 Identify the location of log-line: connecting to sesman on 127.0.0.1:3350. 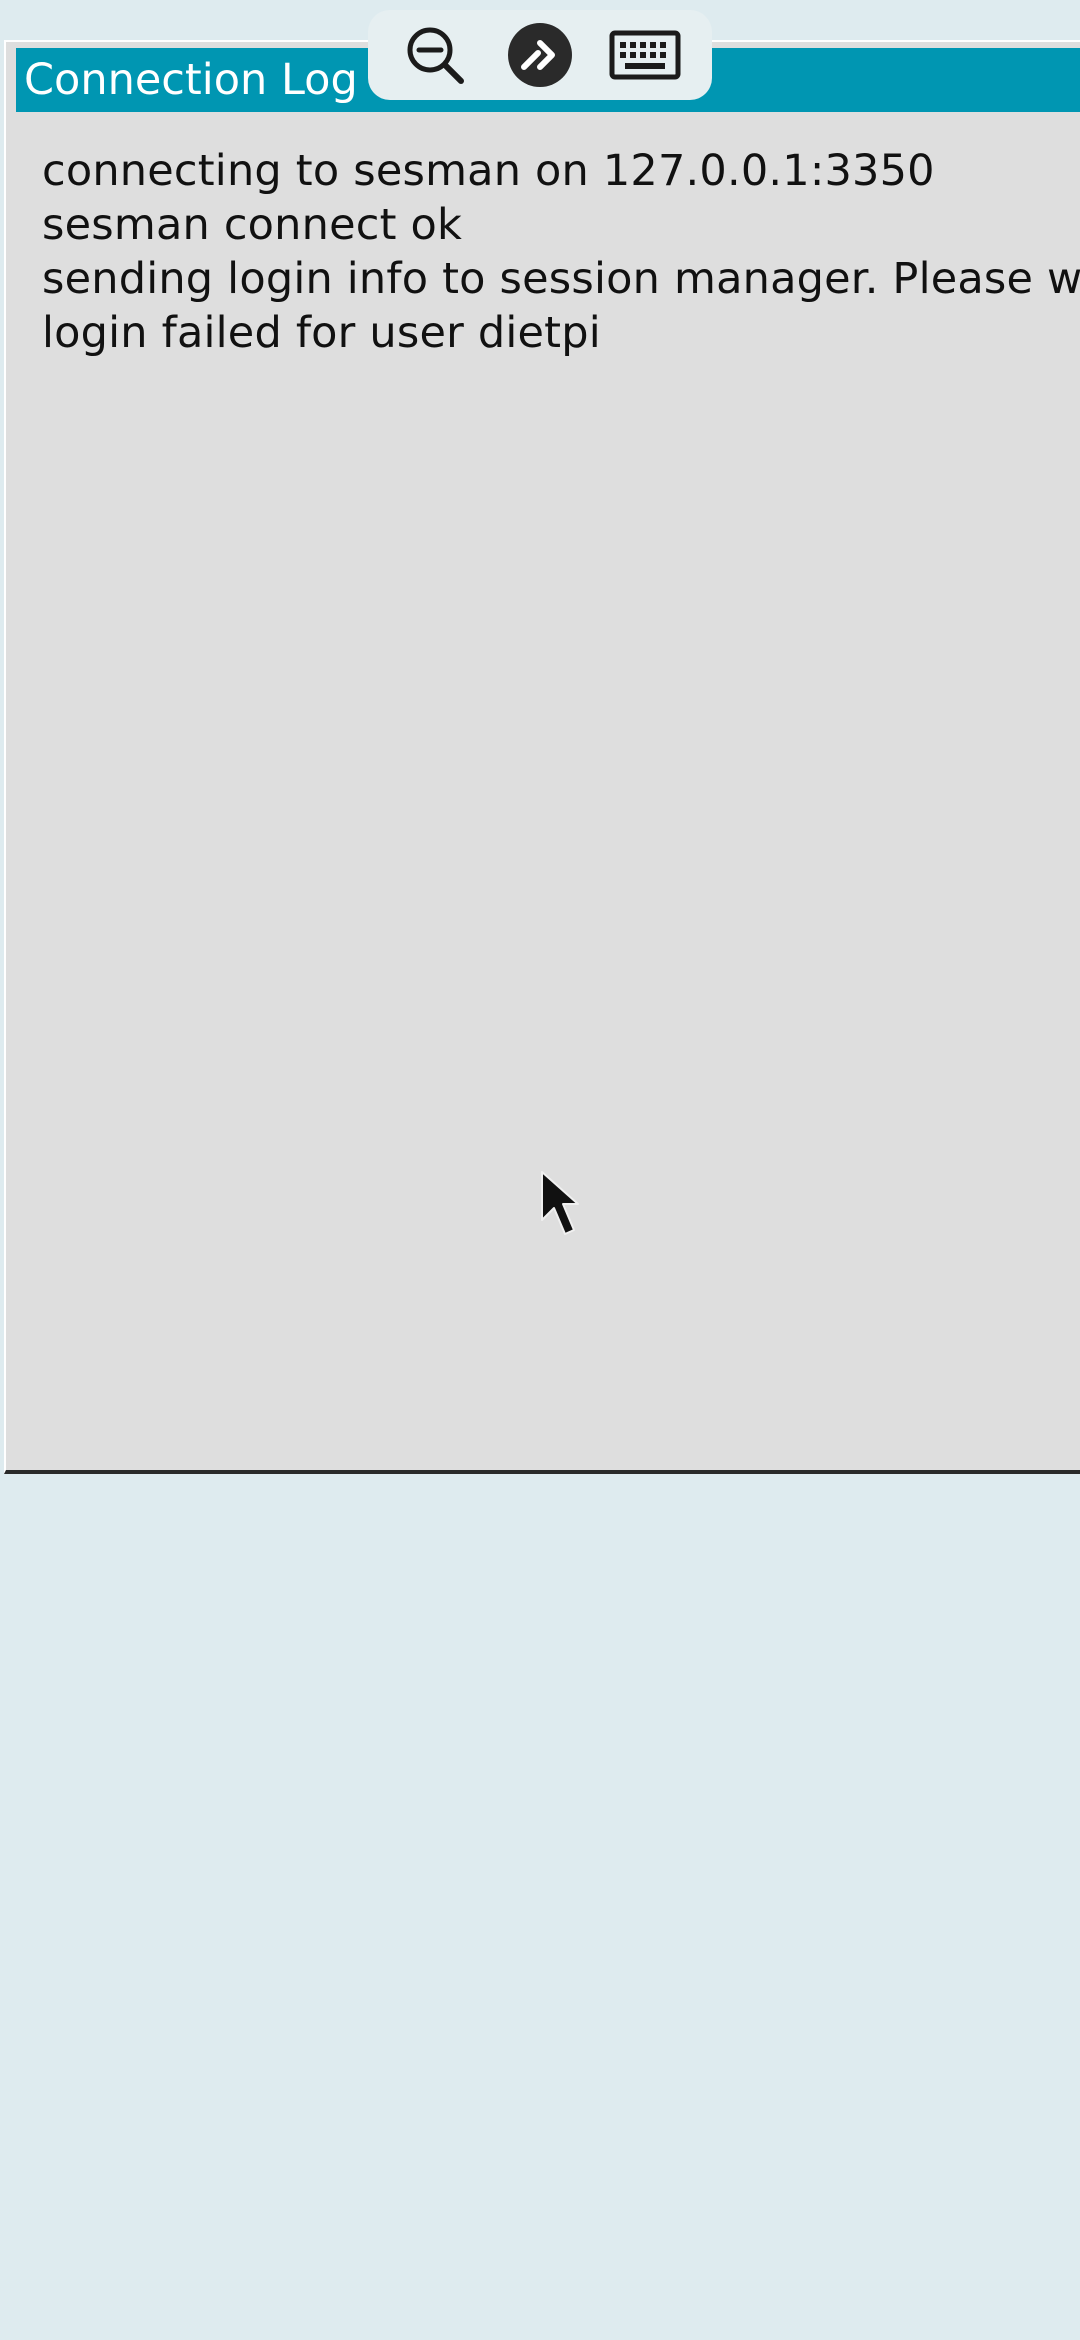
(488, 171).